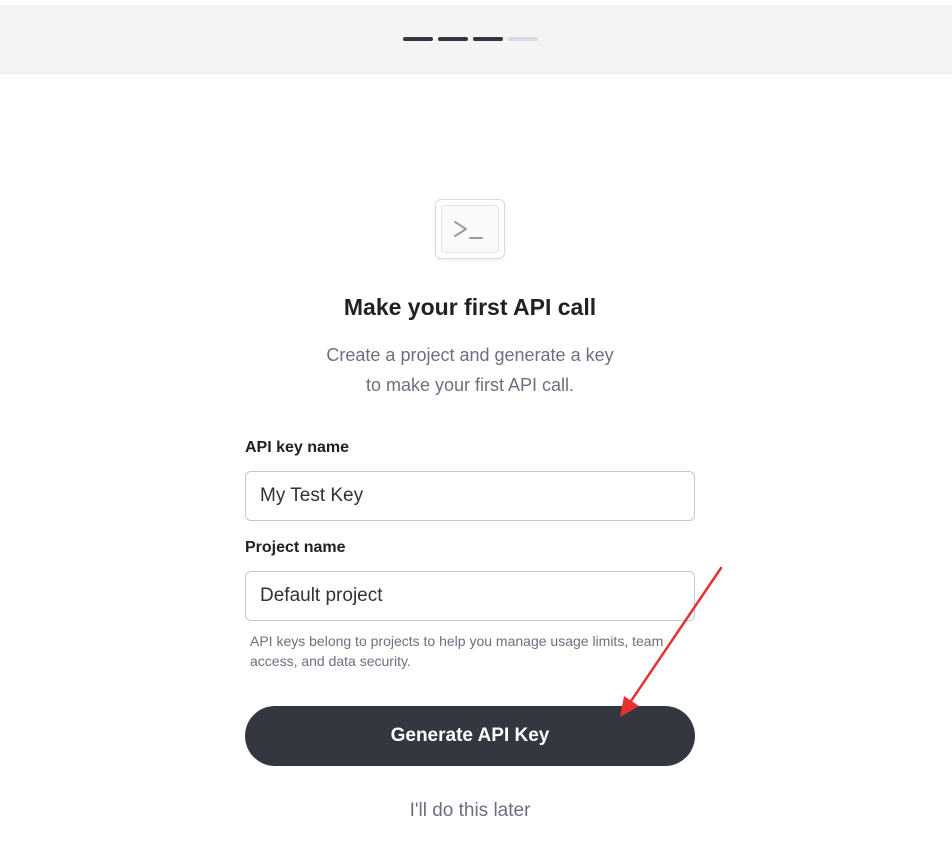  I want to click on generate-api-key-button: Generate API Key, so click(470, 736).